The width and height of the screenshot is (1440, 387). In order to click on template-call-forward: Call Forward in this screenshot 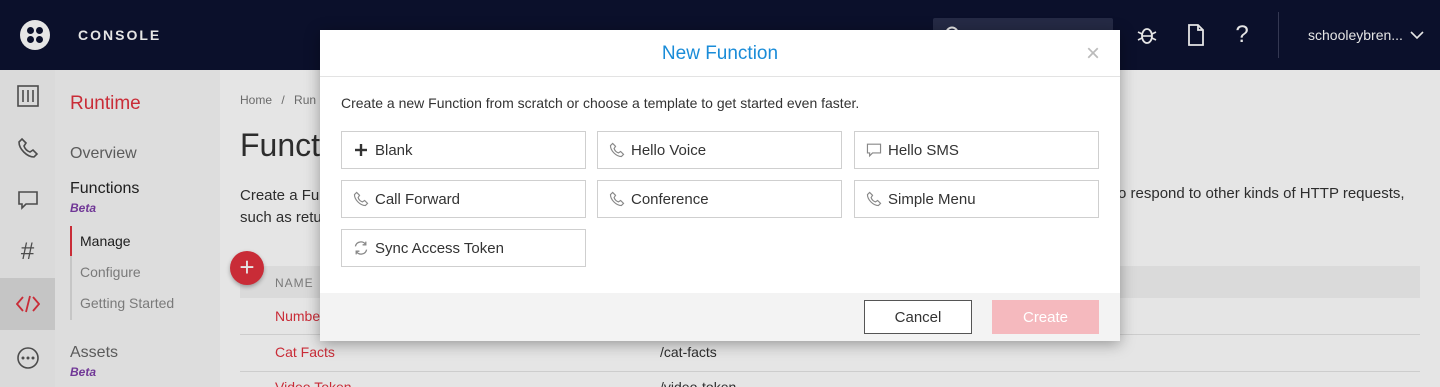, I will do `click(463, 199)`.